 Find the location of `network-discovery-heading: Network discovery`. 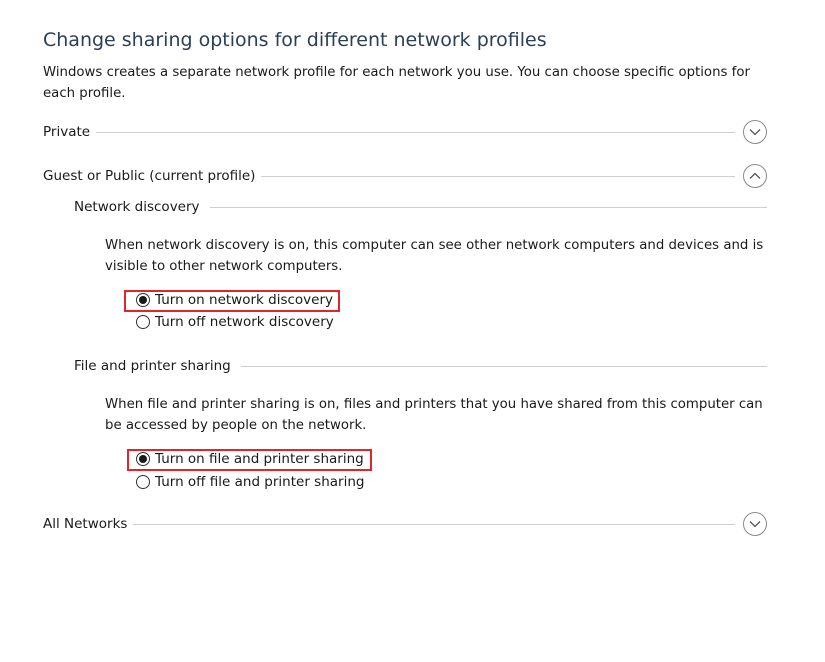

network-discovery-heading: Network discovery is located at coordinates (137, 207).